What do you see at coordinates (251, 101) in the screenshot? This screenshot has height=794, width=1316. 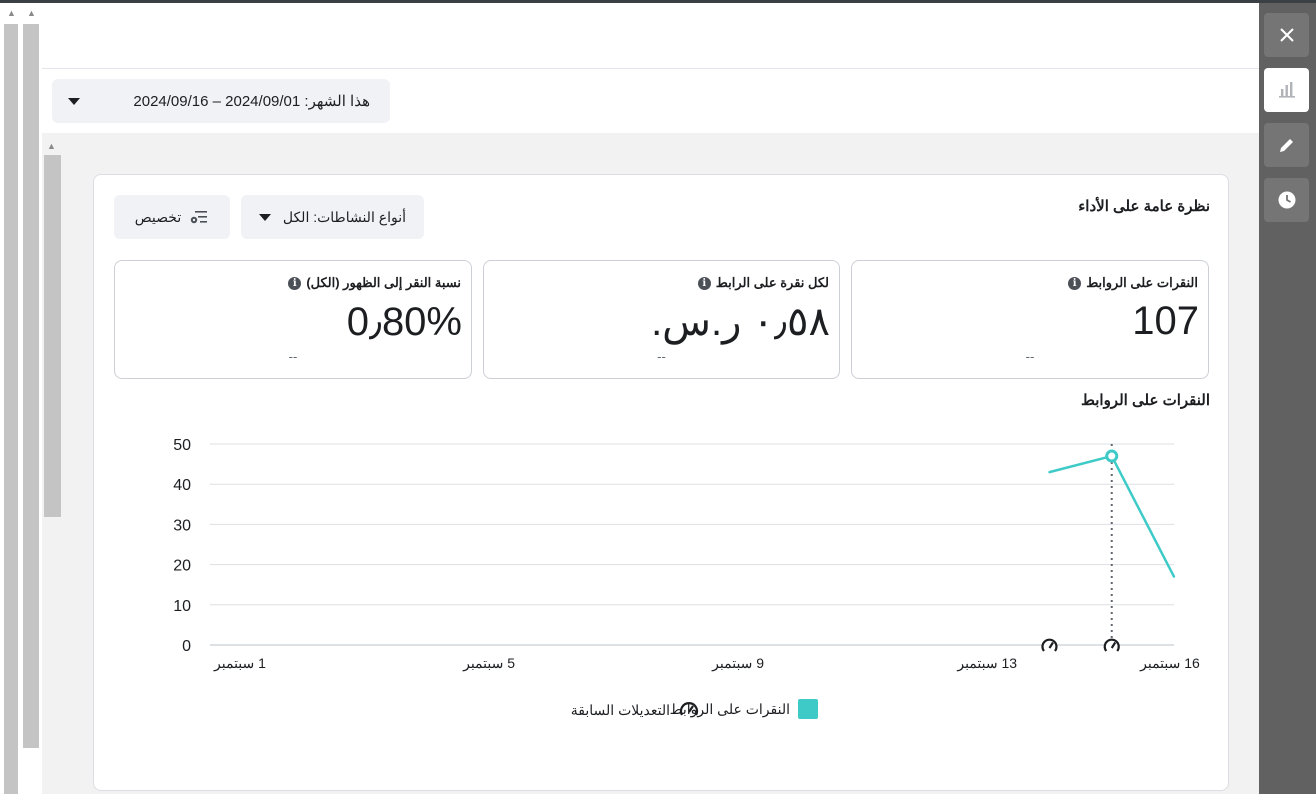 I see `date-range-label: هذا الشهر: 2024/09/01 – 2024/09/16` at bounding box center [251, 101].